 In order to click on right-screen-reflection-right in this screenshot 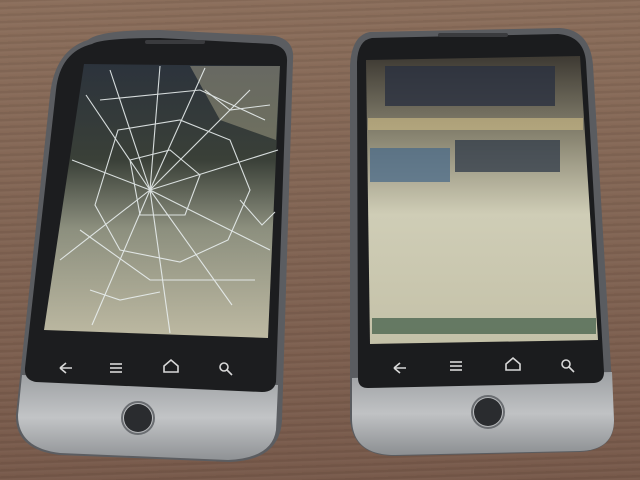, I will do `click(507, 156)`.